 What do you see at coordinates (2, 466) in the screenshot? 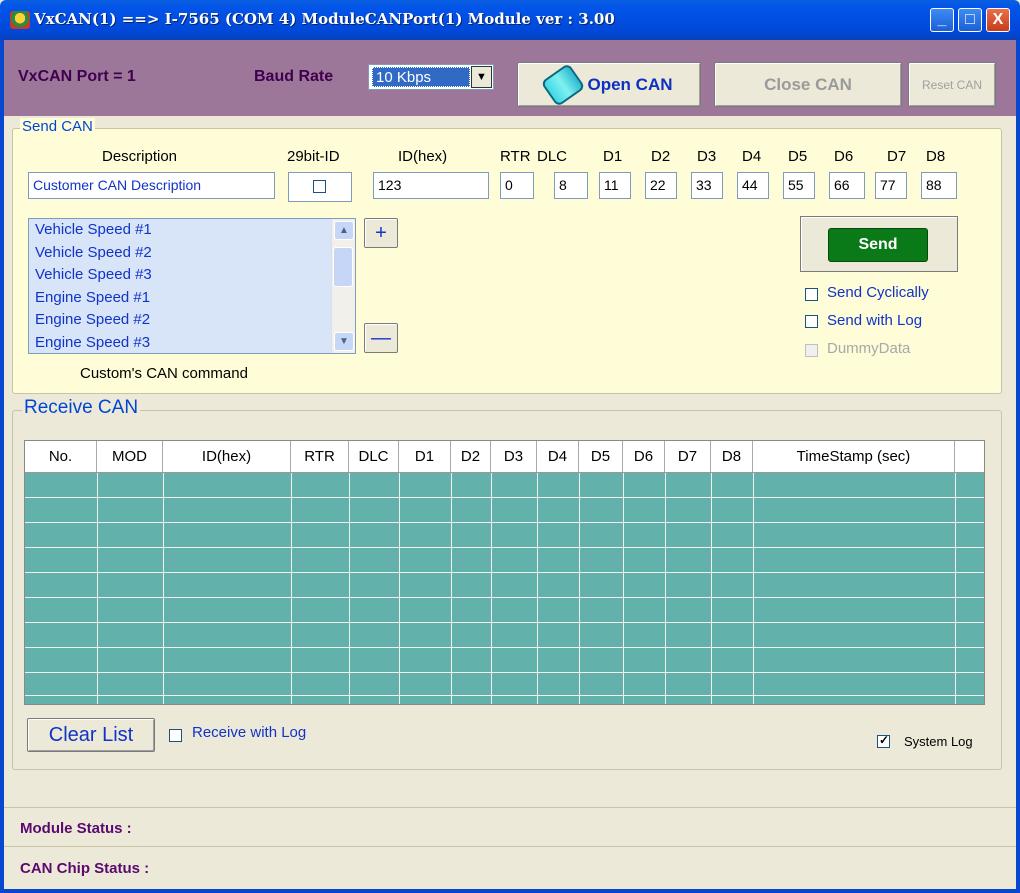
I see `window-frame-left` at bounding box center [2, 466].